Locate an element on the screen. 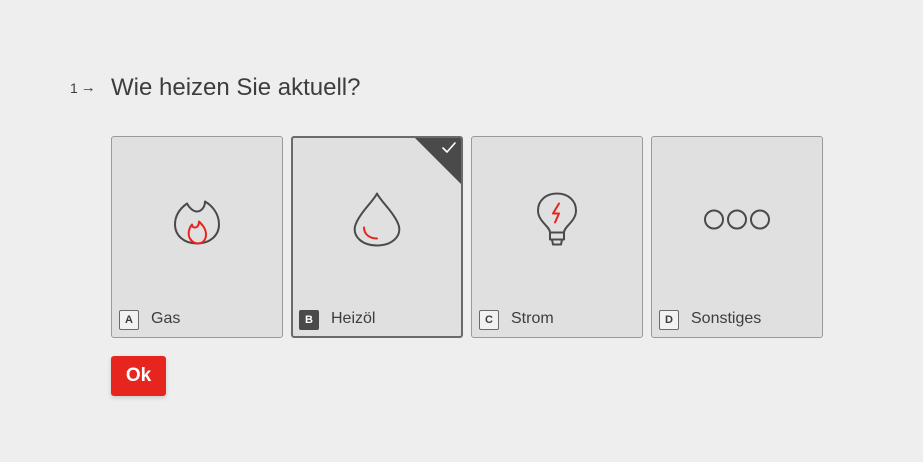 The height and width of the screenshot is (462, 923). lightbulb-icon is located at coordinates (557, 222).